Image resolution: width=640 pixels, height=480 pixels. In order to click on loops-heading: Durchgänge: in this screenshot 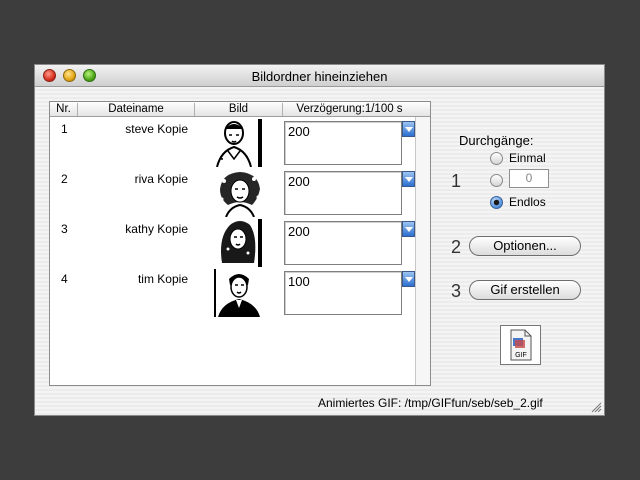, I will do `click(496, 140)`.